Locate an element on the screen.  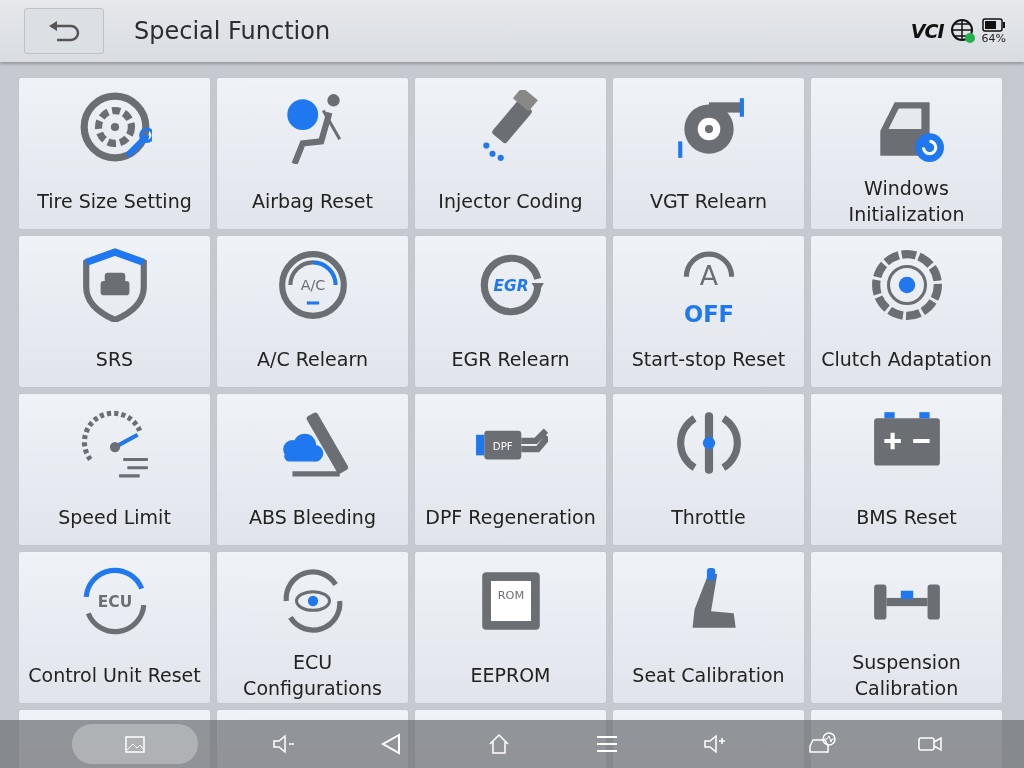
clutch-disc-icon is located at coordinates (906, 285).